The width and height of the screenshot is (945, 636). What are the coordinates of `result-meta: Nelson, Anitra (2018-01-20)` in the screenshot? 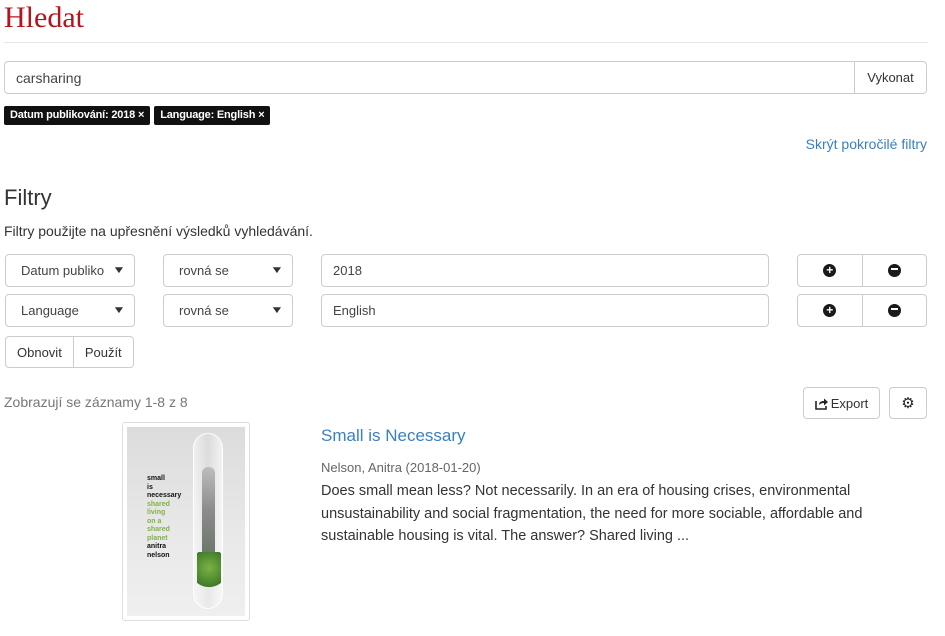 It's located at (401, 467).